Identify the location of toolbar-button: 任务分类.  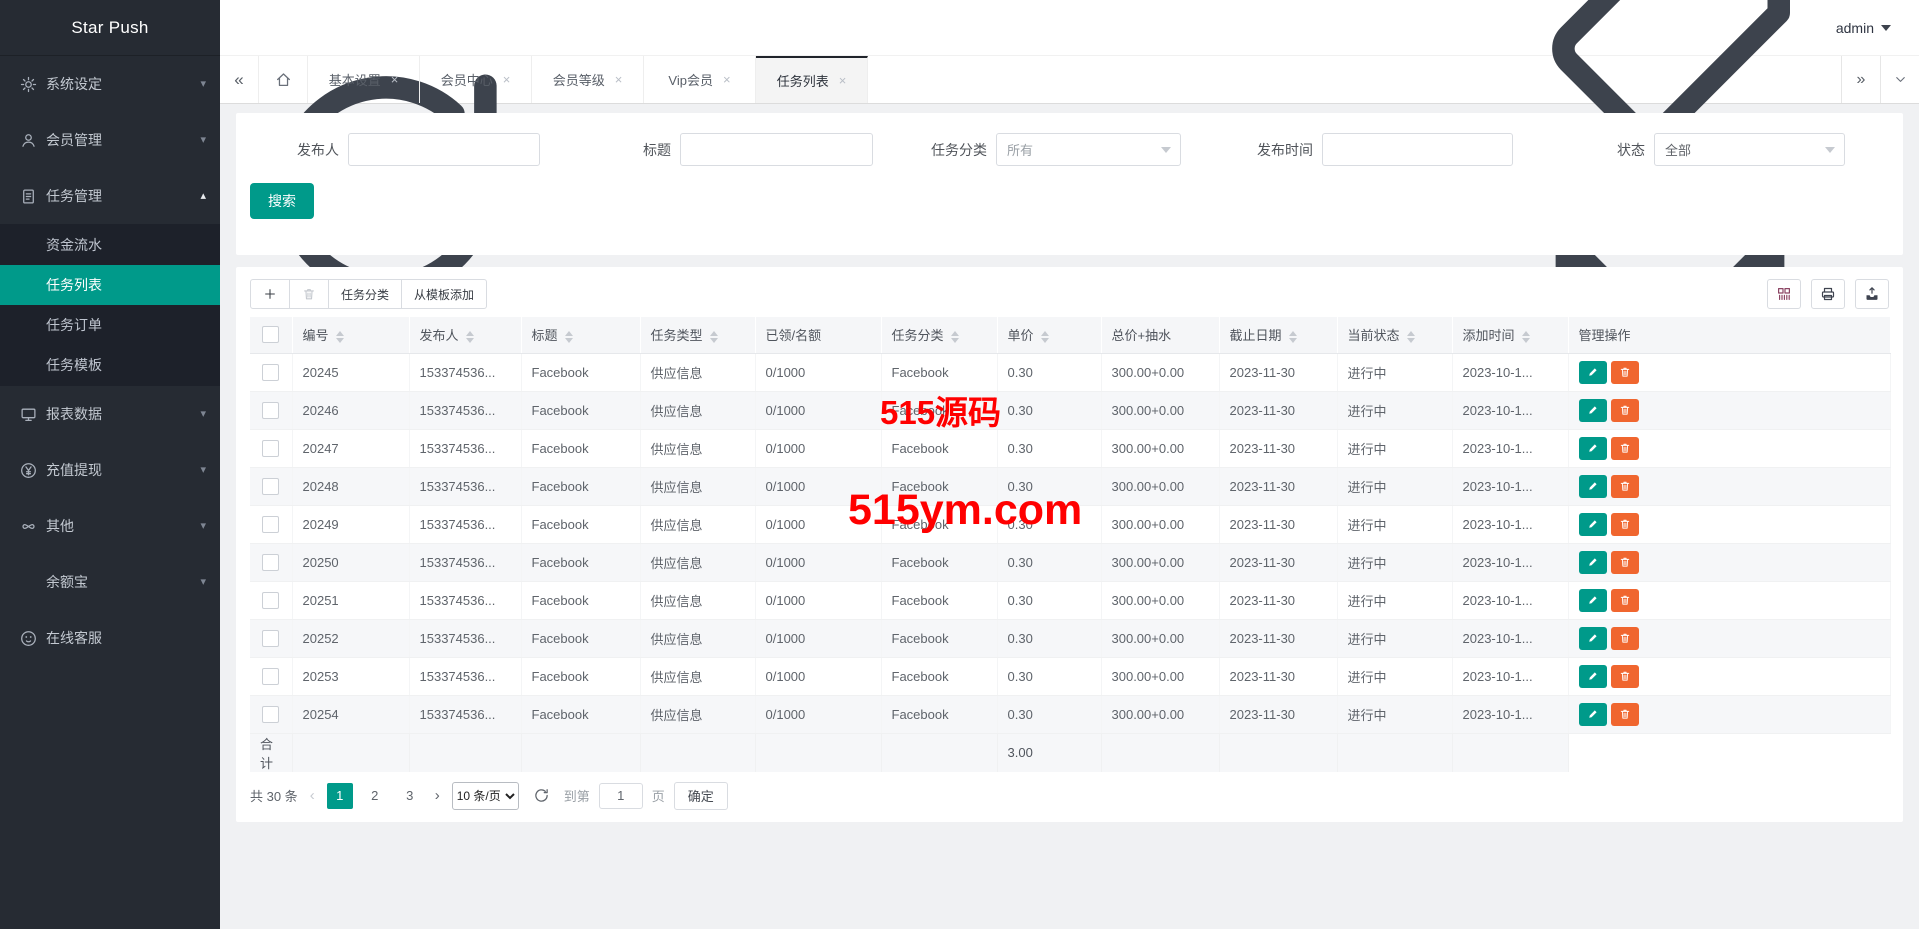
(365, 294).